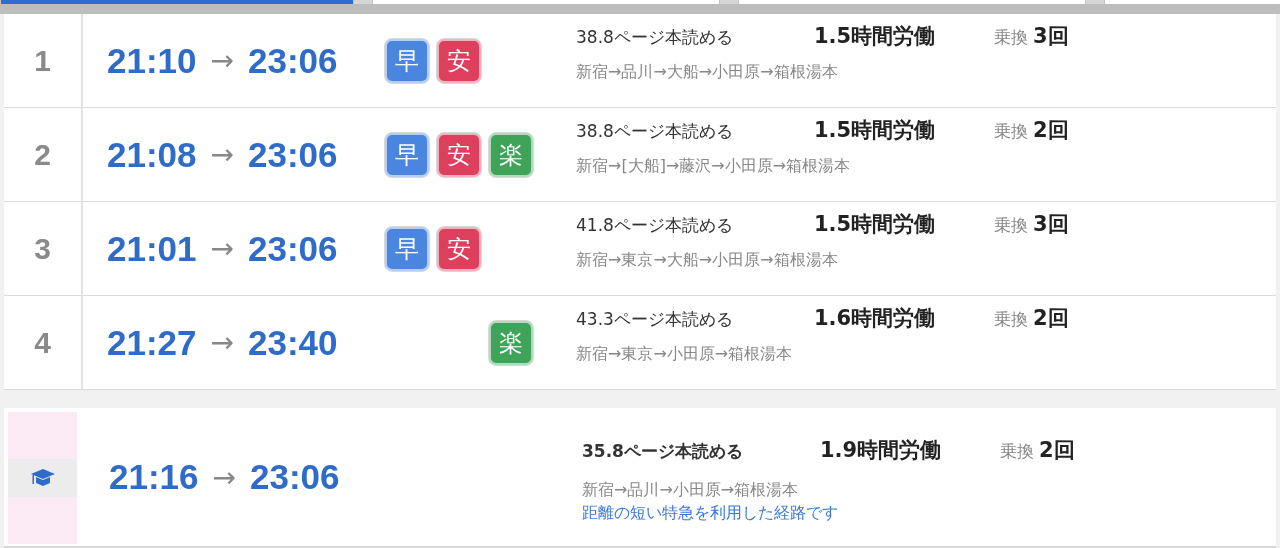 Image resolution: width=1280 pixels, height=548 pixels. I want to click on row-number: 4, so click(43, 342).